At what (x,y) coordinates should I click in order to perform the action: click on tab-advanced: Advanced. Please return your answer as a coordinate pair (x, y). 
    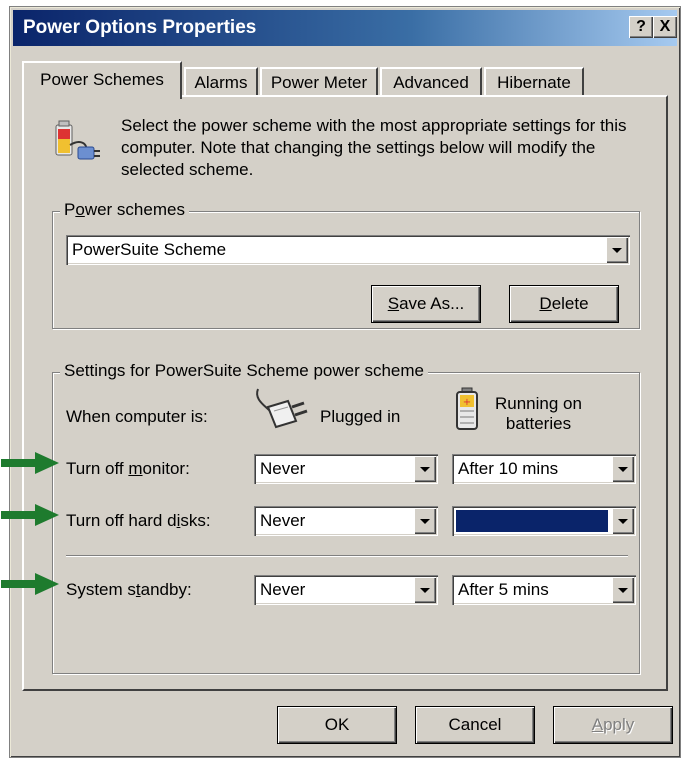
    Looking at the image, I should click on (431, 82).